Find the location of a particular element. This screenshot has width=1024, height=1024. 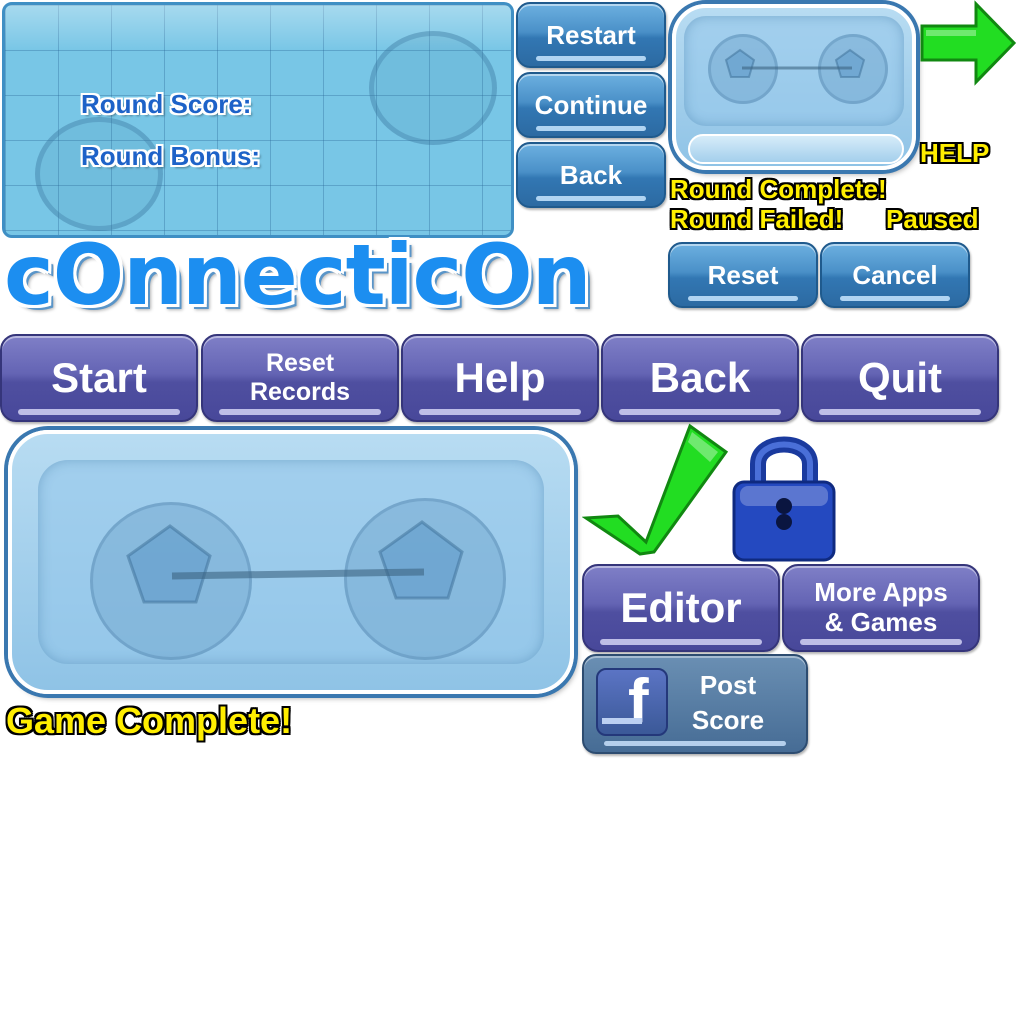

reset-button: Reset is located at coordinates (743, 275).